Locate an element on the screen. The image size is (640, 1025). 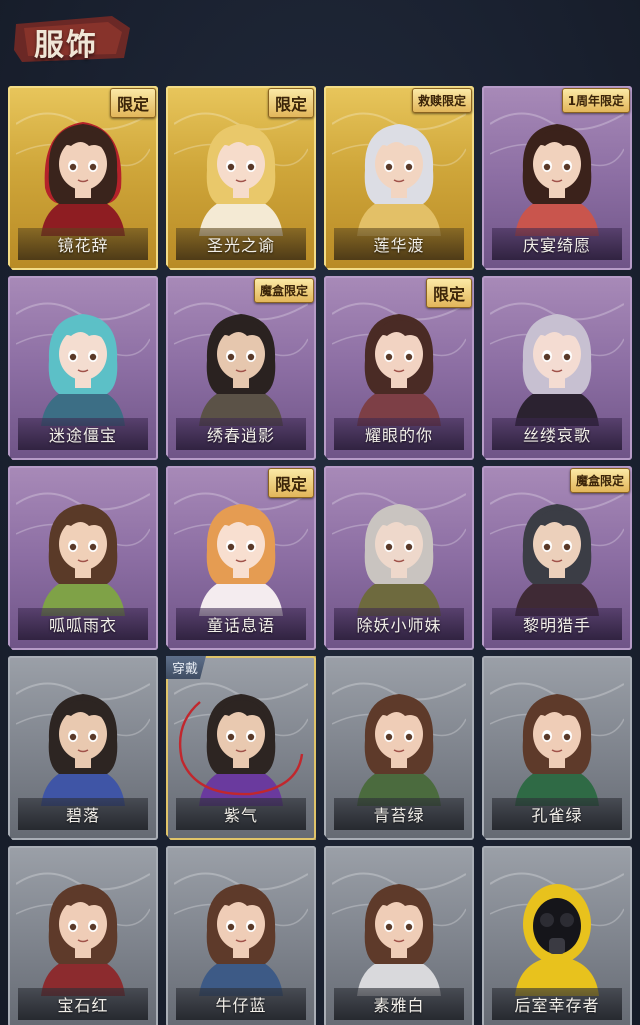
outfit-name: 迷途僵宝 is located at coordinates (82, 435).